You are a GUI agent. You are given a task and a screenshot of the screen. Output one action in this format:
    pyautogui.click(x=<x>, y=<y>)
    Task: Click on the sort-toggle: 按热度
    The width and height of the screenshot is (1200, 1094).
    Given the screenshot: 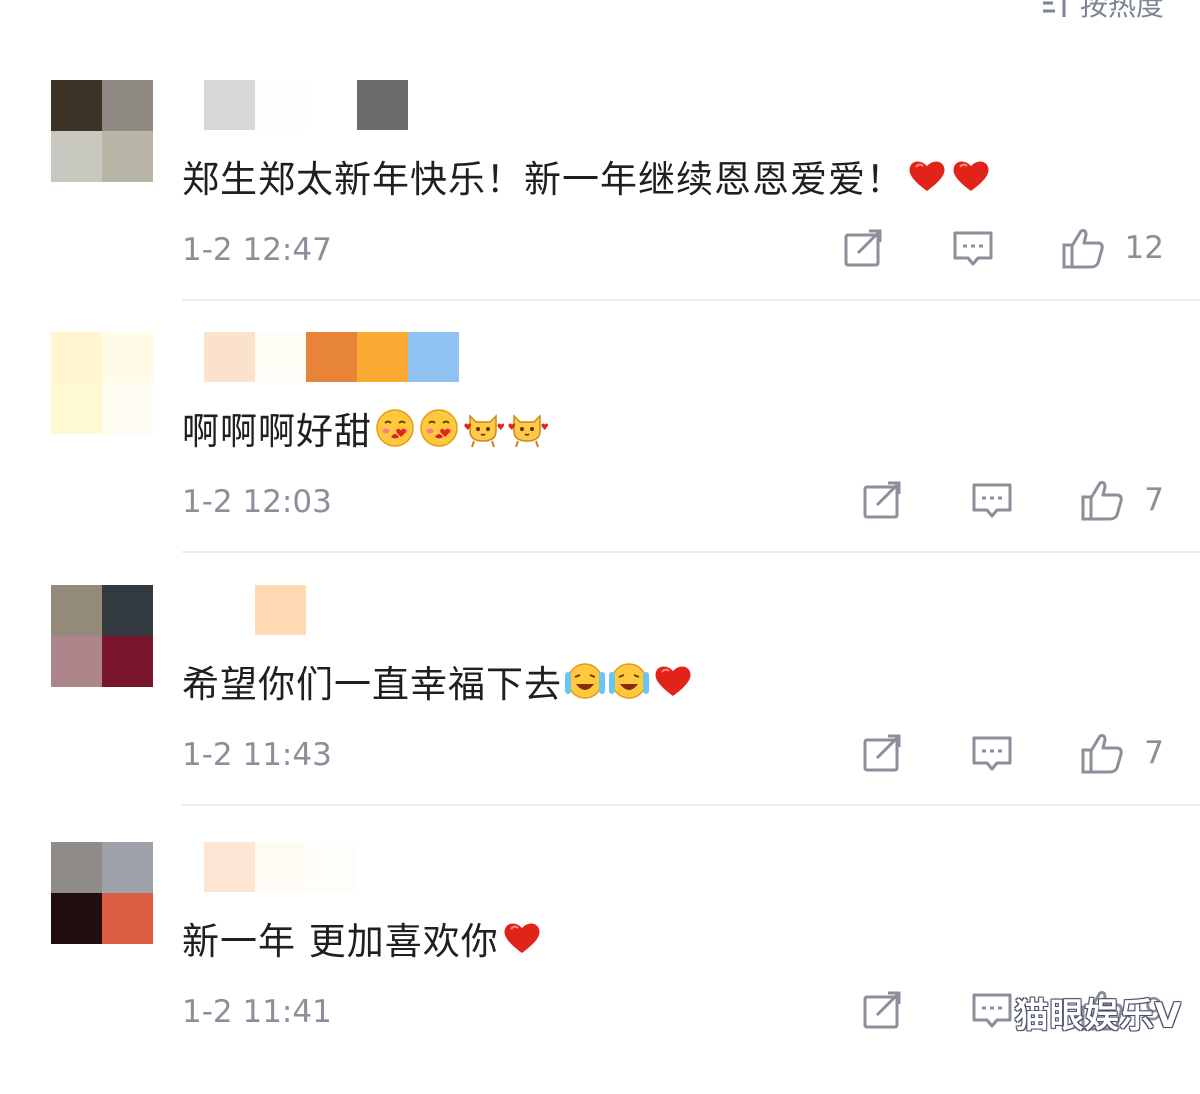 What is the action you would take?
    pyautogui.click(x=1102, y=12)
    